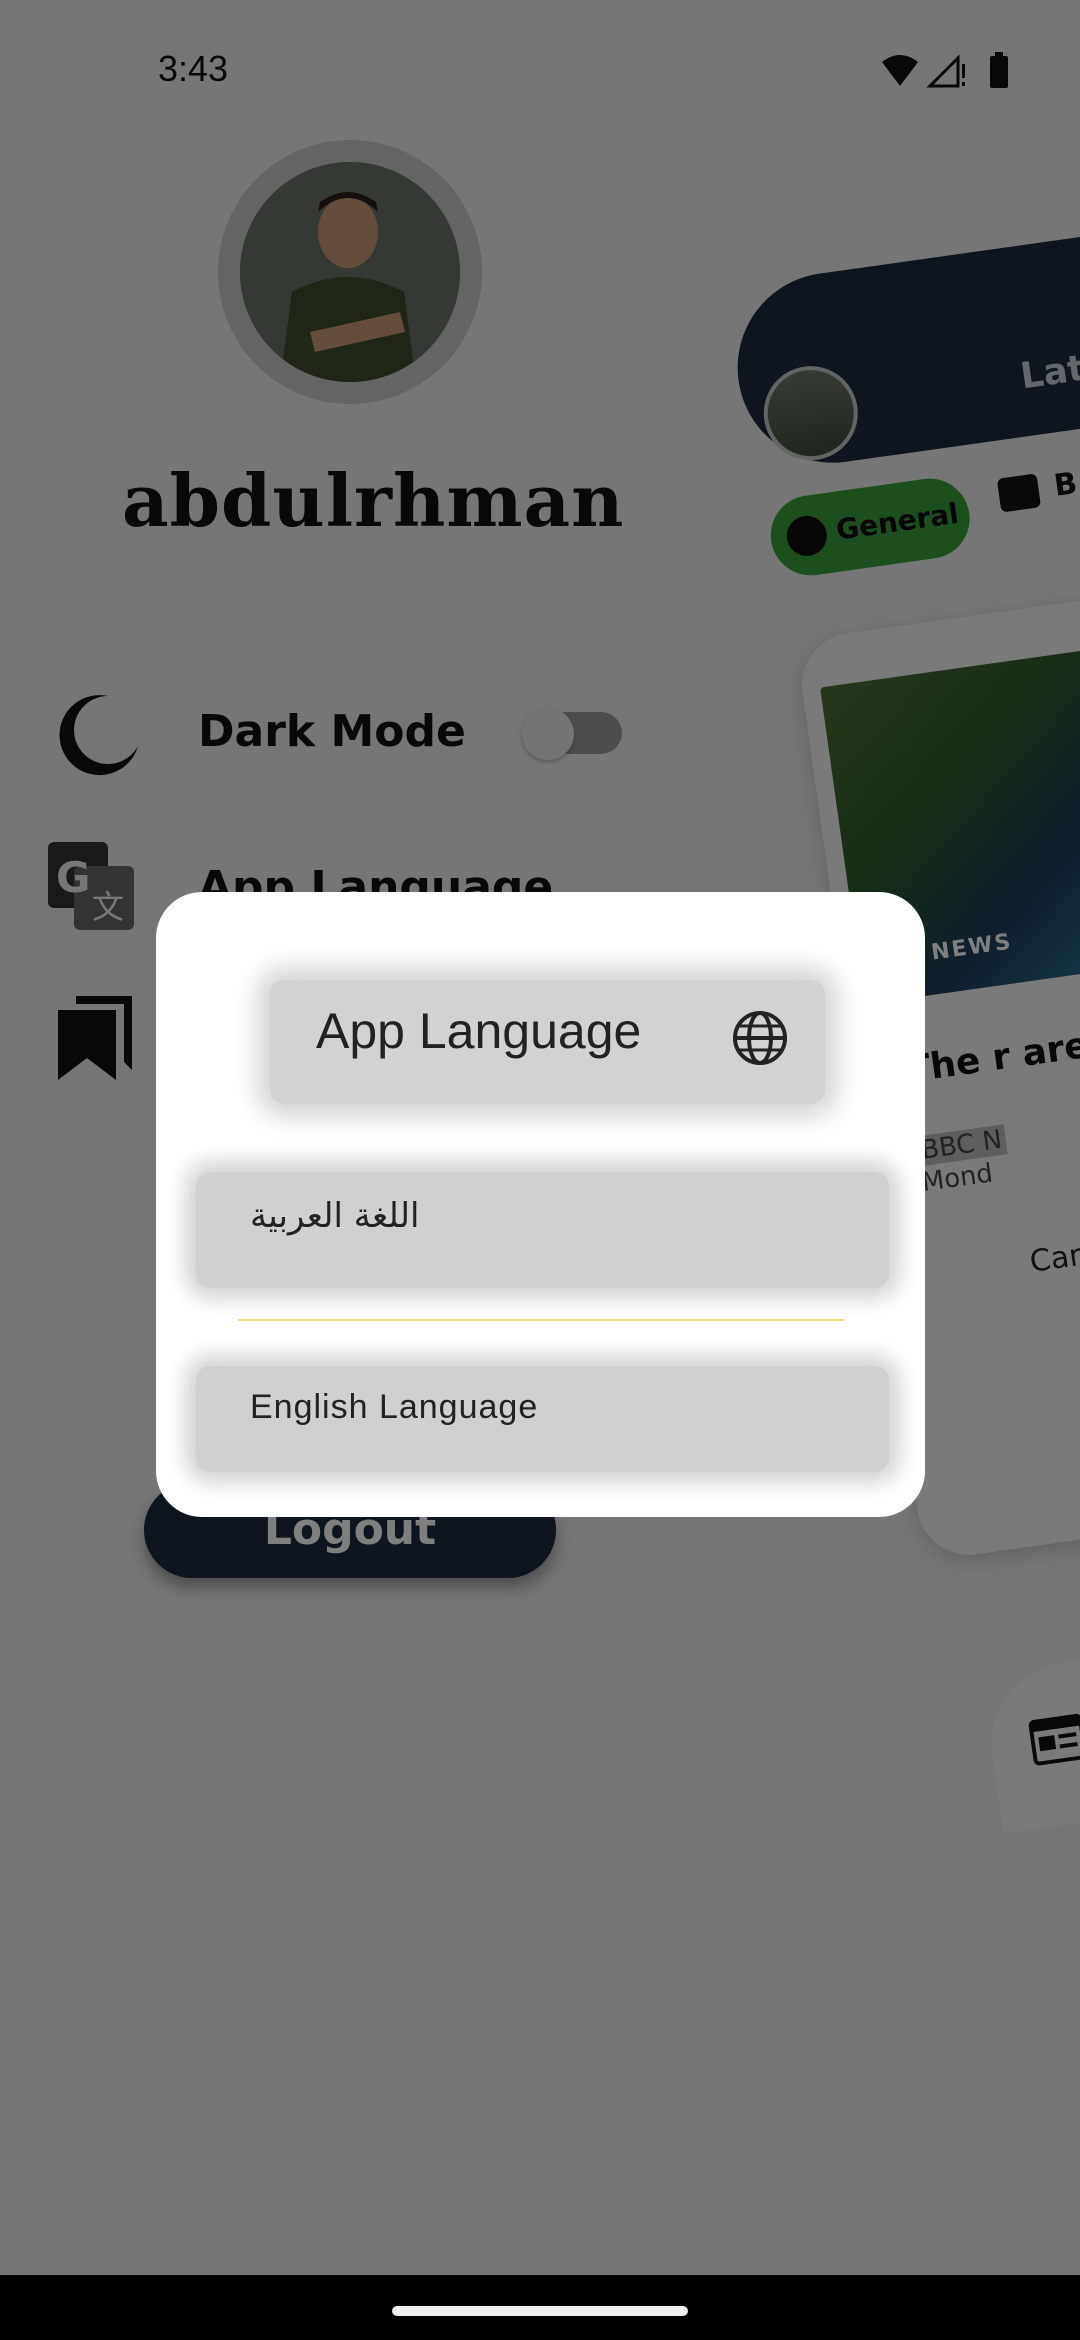 This screenshot has width=1080, height=2340. I want to click on language-option-arabic-label: اللغة العربية, so click(334, 1216).